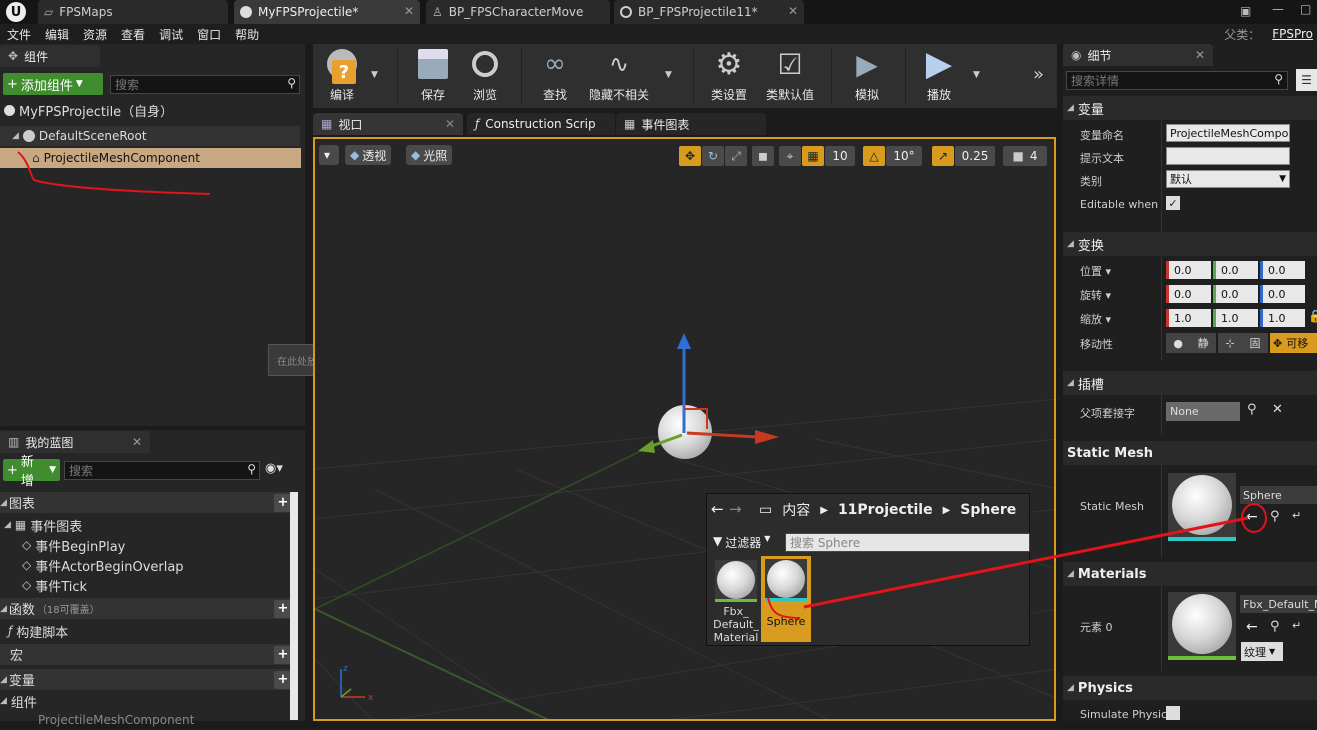 Image resolution: width=1317 pixels, height=730 pixels. I want to click on simulate-physics-checkbox, so click(1173, 713).